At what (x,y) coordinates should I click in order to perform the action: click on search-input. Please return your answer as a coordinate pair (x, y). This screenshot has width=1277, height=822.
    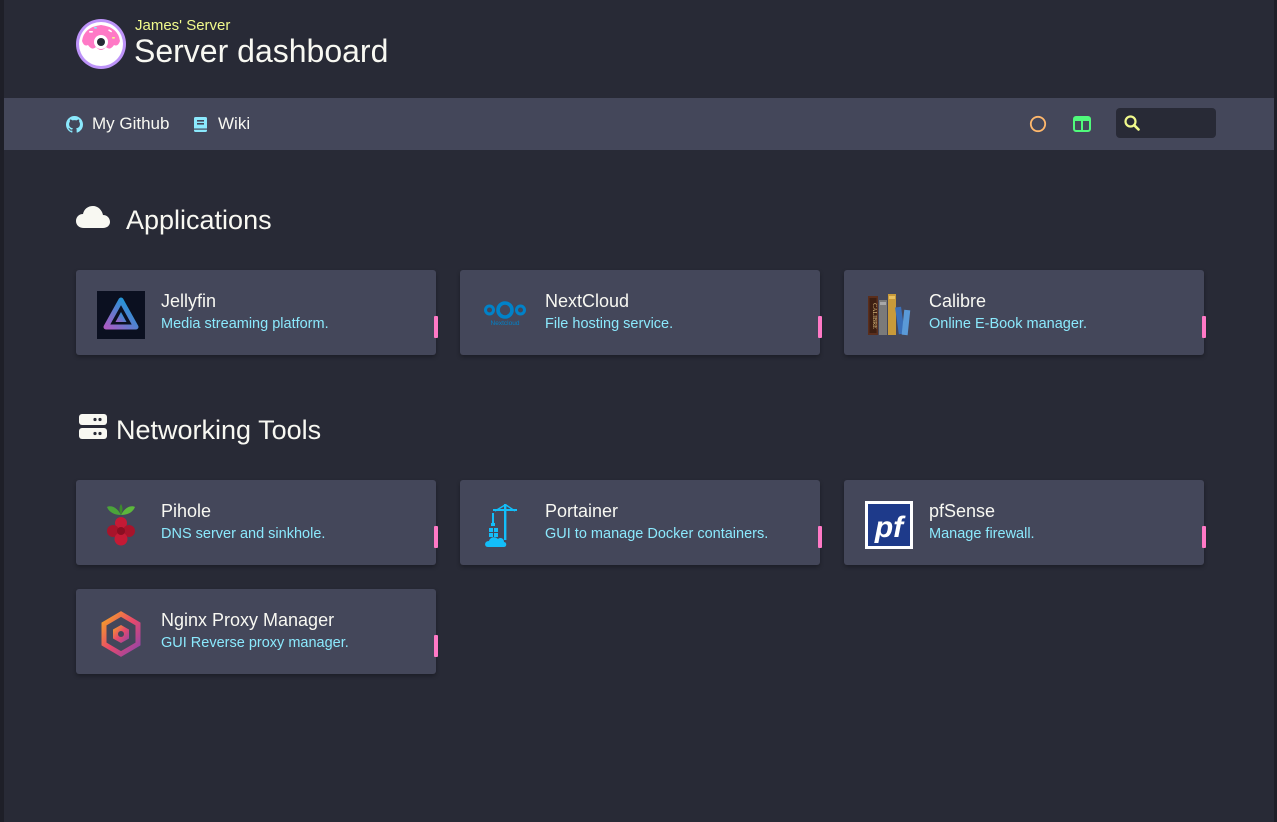
    Looking at the image, I should click on (1178, 123).